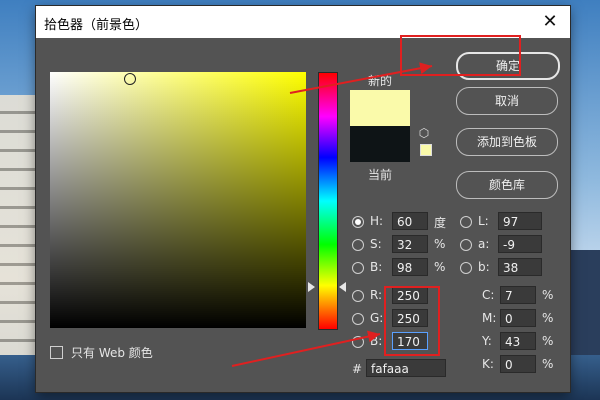 This screenshot has height=400, width=600. What do you see at coordinates (406, 368) in the screenshot?
I see `hex-input: fafaaa` at bounding box center [406, 368].